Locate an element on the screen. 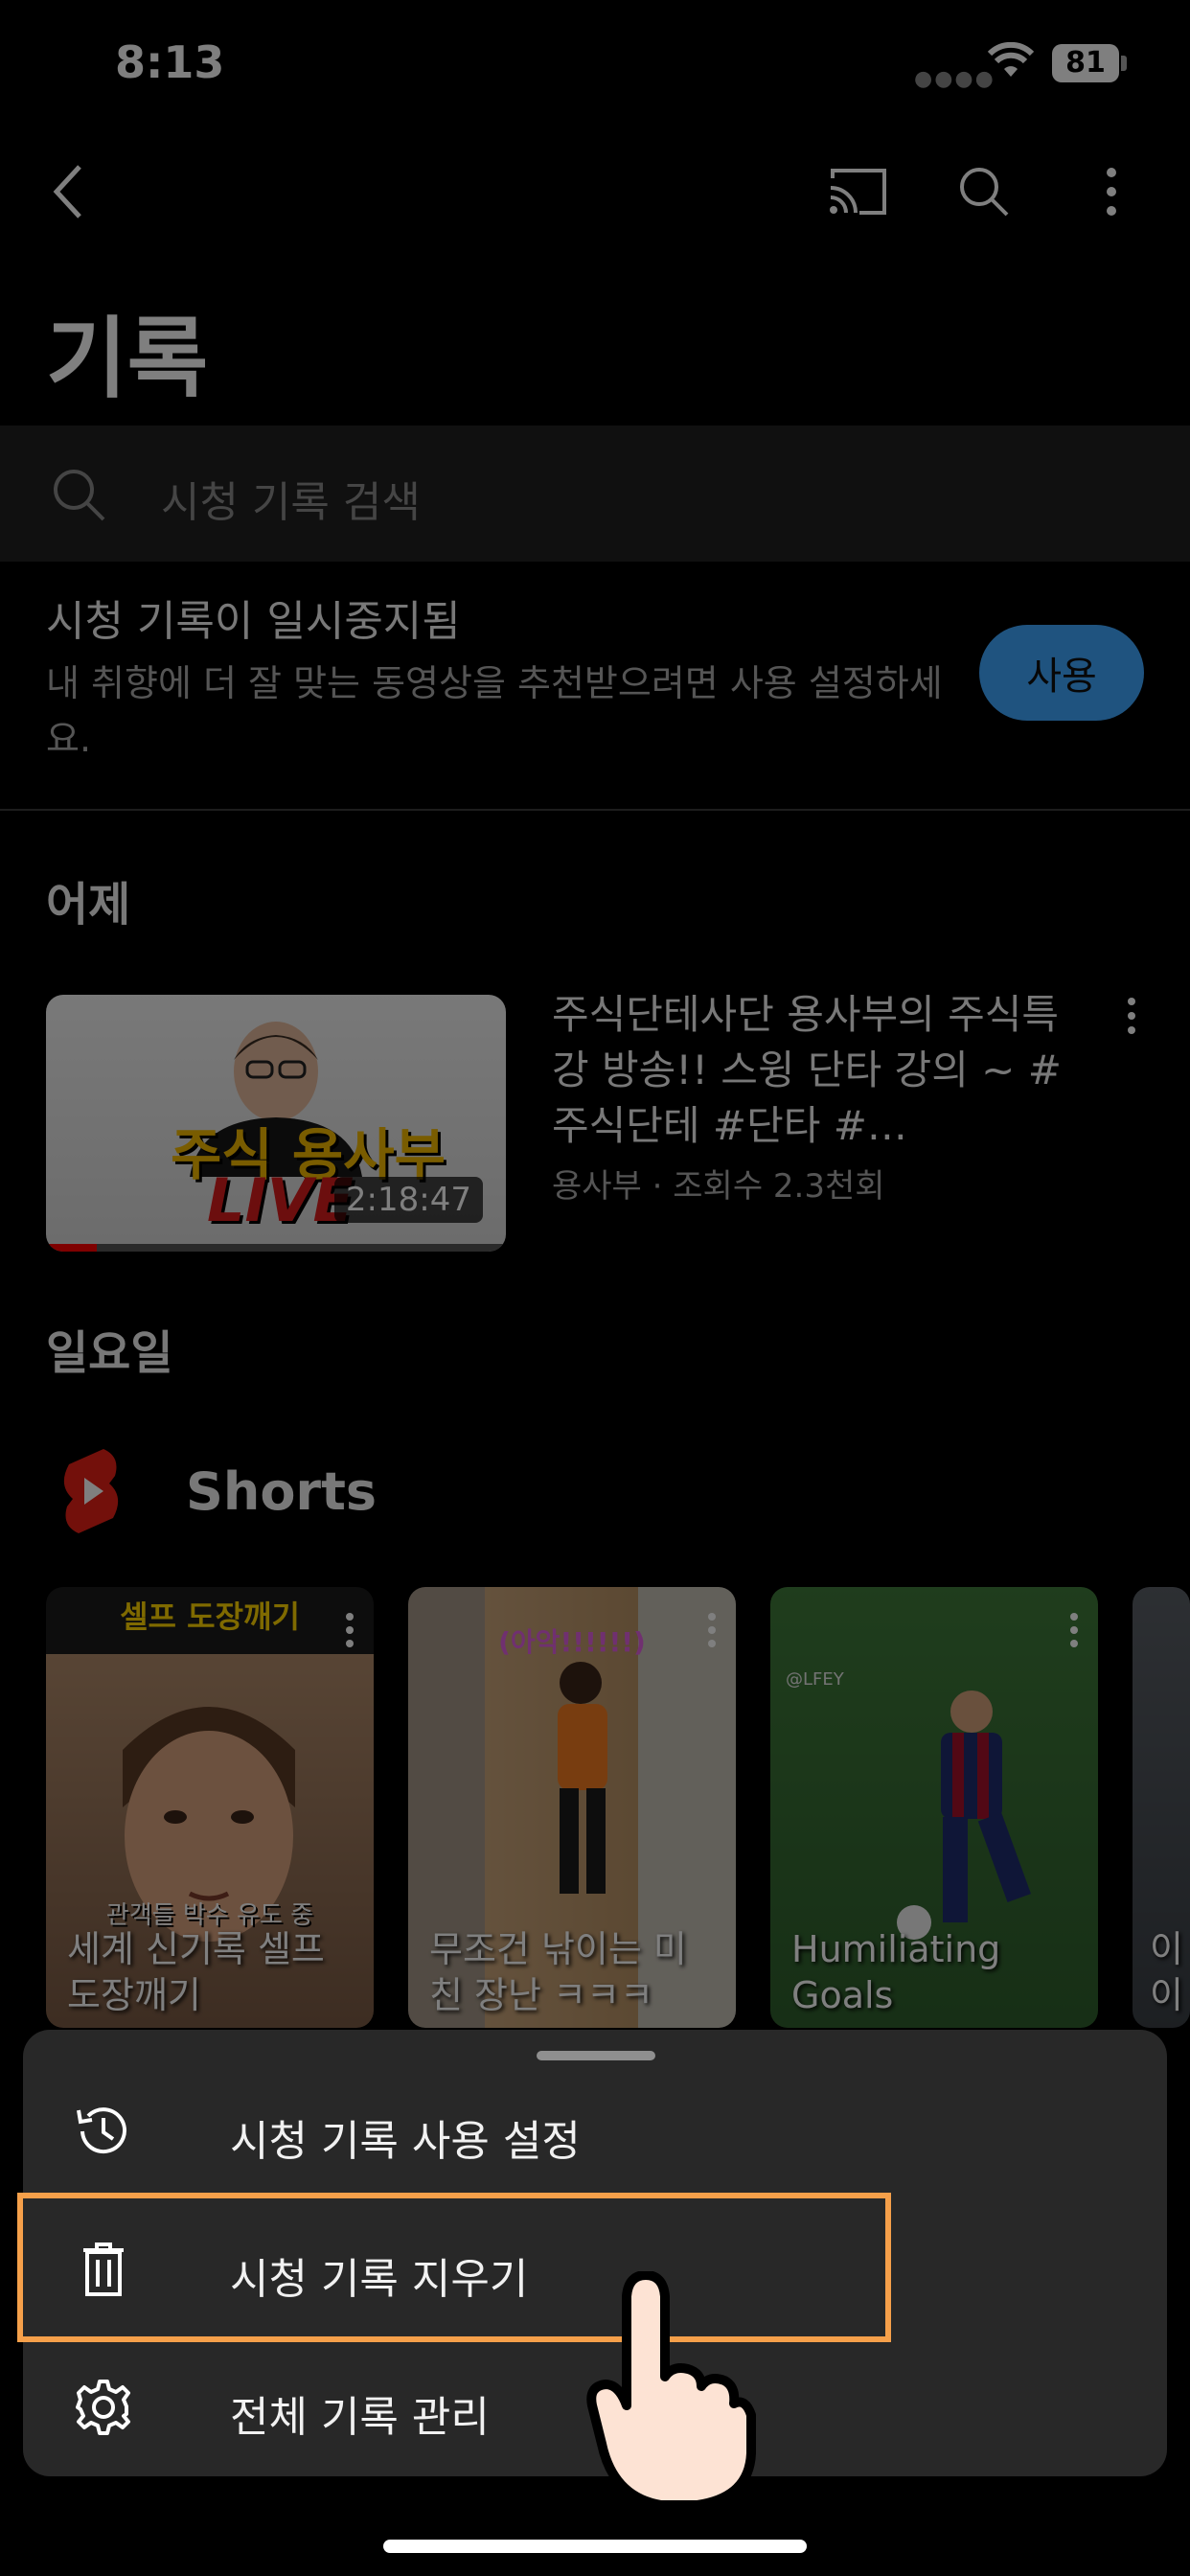 The image size is (1190, 2576). menu-item-label: 전체 기록 관리 is located at coordinates (360, 2417).